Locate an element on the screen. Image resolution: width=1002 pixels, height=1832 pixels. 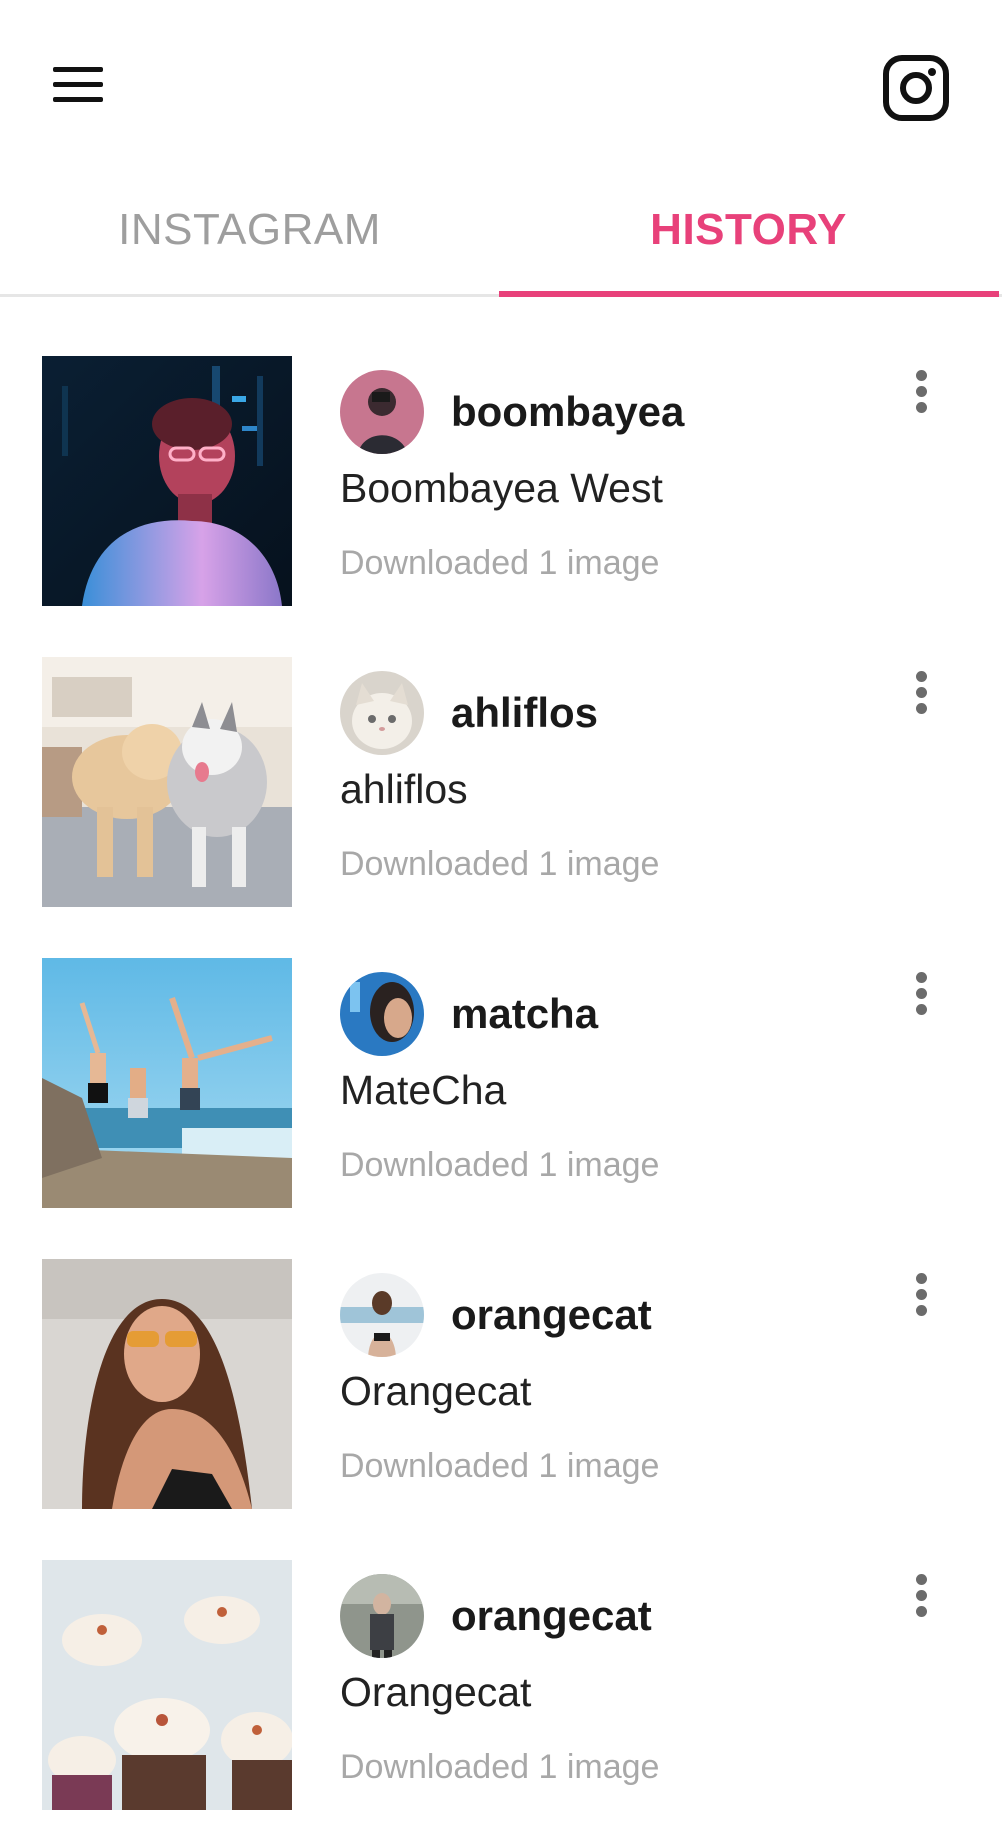
tab-active-indicator is located at coordinates (749, 294).